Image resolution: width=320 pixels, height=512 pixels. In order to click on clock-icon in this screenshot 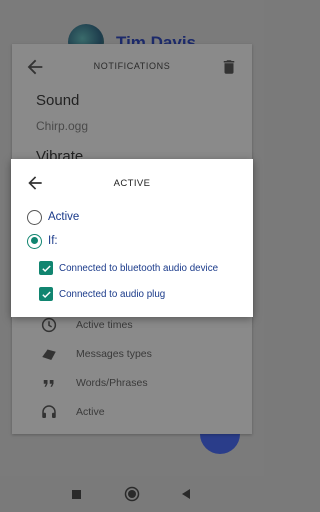, I will do `click(49, 325)`.